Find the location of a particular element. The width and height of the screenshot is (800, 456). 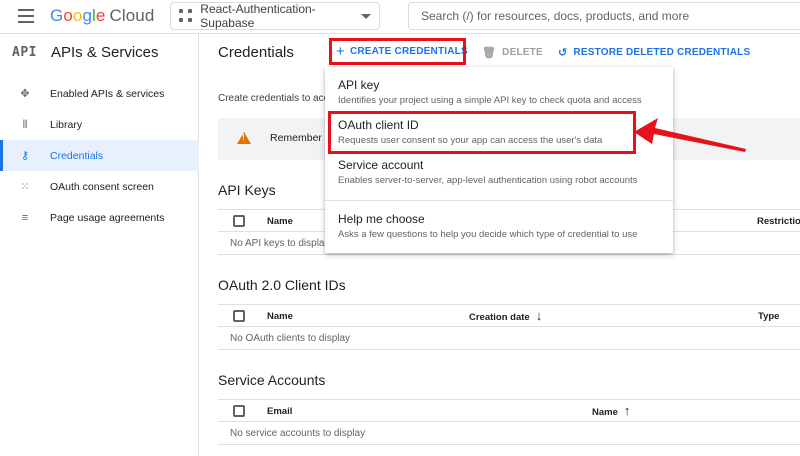

create-highlight-box is located at coordinates (397, 51).